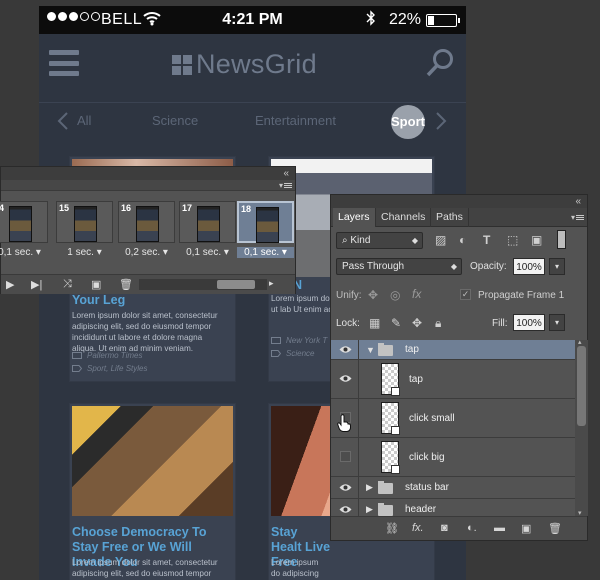 The width and height of the screenshot is (600, 580). What do you see at coordinates (408, 122) in the screenshot?
I see `tab-sport: Sport` at bounding box center [408, 122].